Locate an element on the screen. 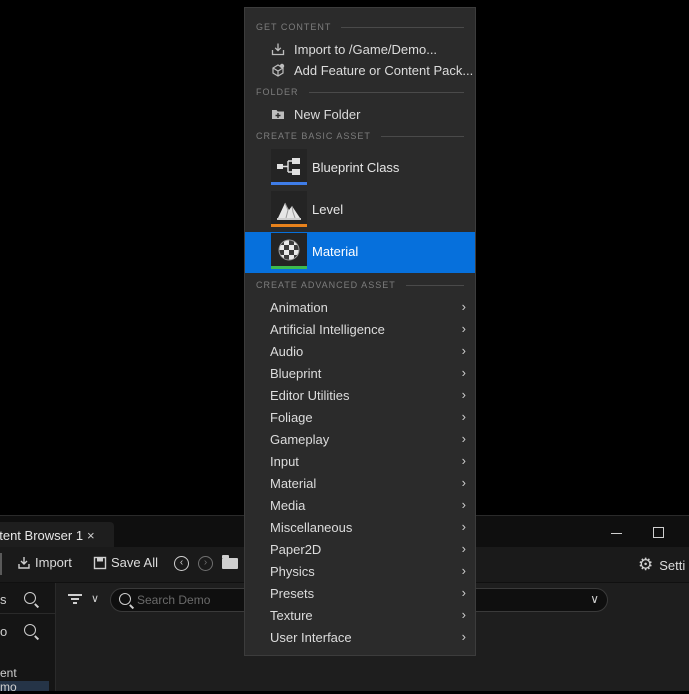  section-title: FOLDER is located at coordinates (277, 92).